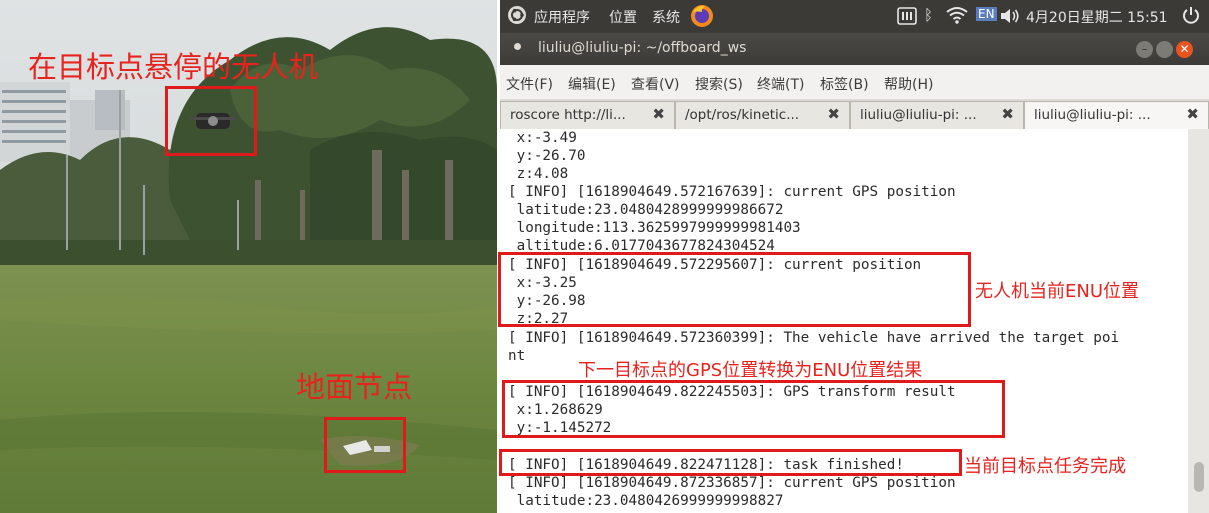 This screenshot has height=513, width=1209. What do you see at coordinates (646, 210) in the screenshot?
I see `terminal-line: latitude:23.0480428999999986672` at bounding box center [646, 210].